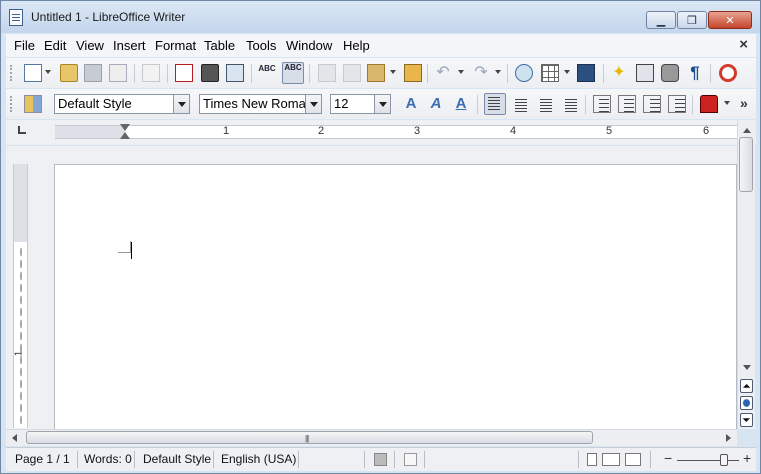 This screenshot has width=761, height=474. I want to click on zoom-in-button: +, so click(747, 458).